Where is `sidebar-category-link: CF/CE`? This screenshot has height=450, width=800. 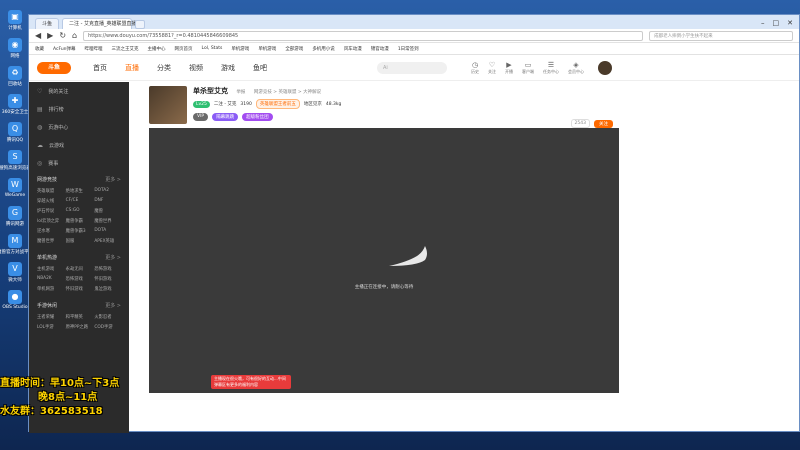
sidebar-category-link: CF/CE is located at coordinates (79, 201).